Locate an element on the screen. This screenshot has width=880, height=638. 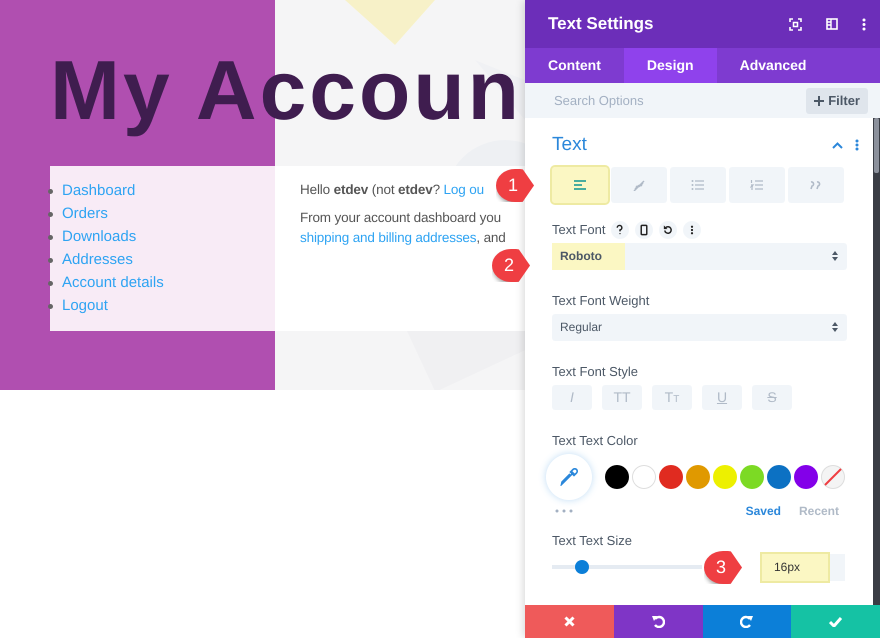
filter-button: Filter is located at coordinates (837, 101).